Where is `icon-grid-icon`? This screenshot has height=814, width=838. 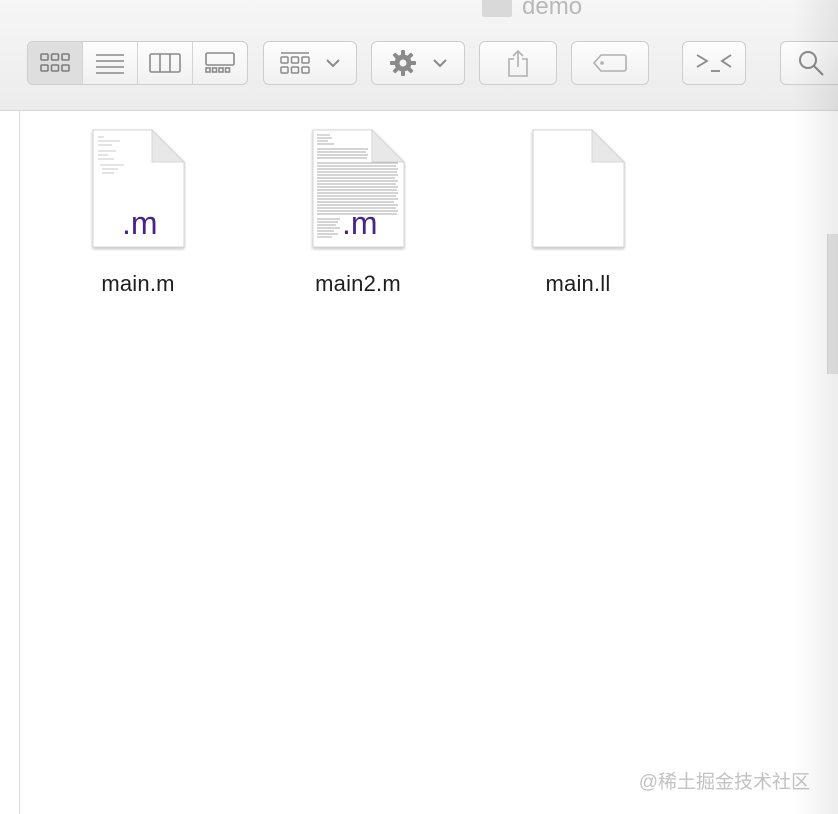
icon-grid-icon is located at coordinates (55, 62).